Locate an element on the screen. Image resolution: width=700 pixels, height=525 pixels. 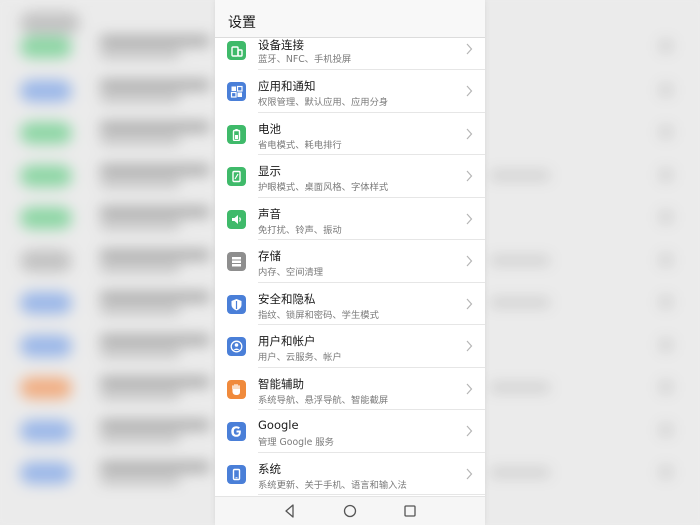
settings-item-label: 用户和帐户 is located at coordinates (287, 341).